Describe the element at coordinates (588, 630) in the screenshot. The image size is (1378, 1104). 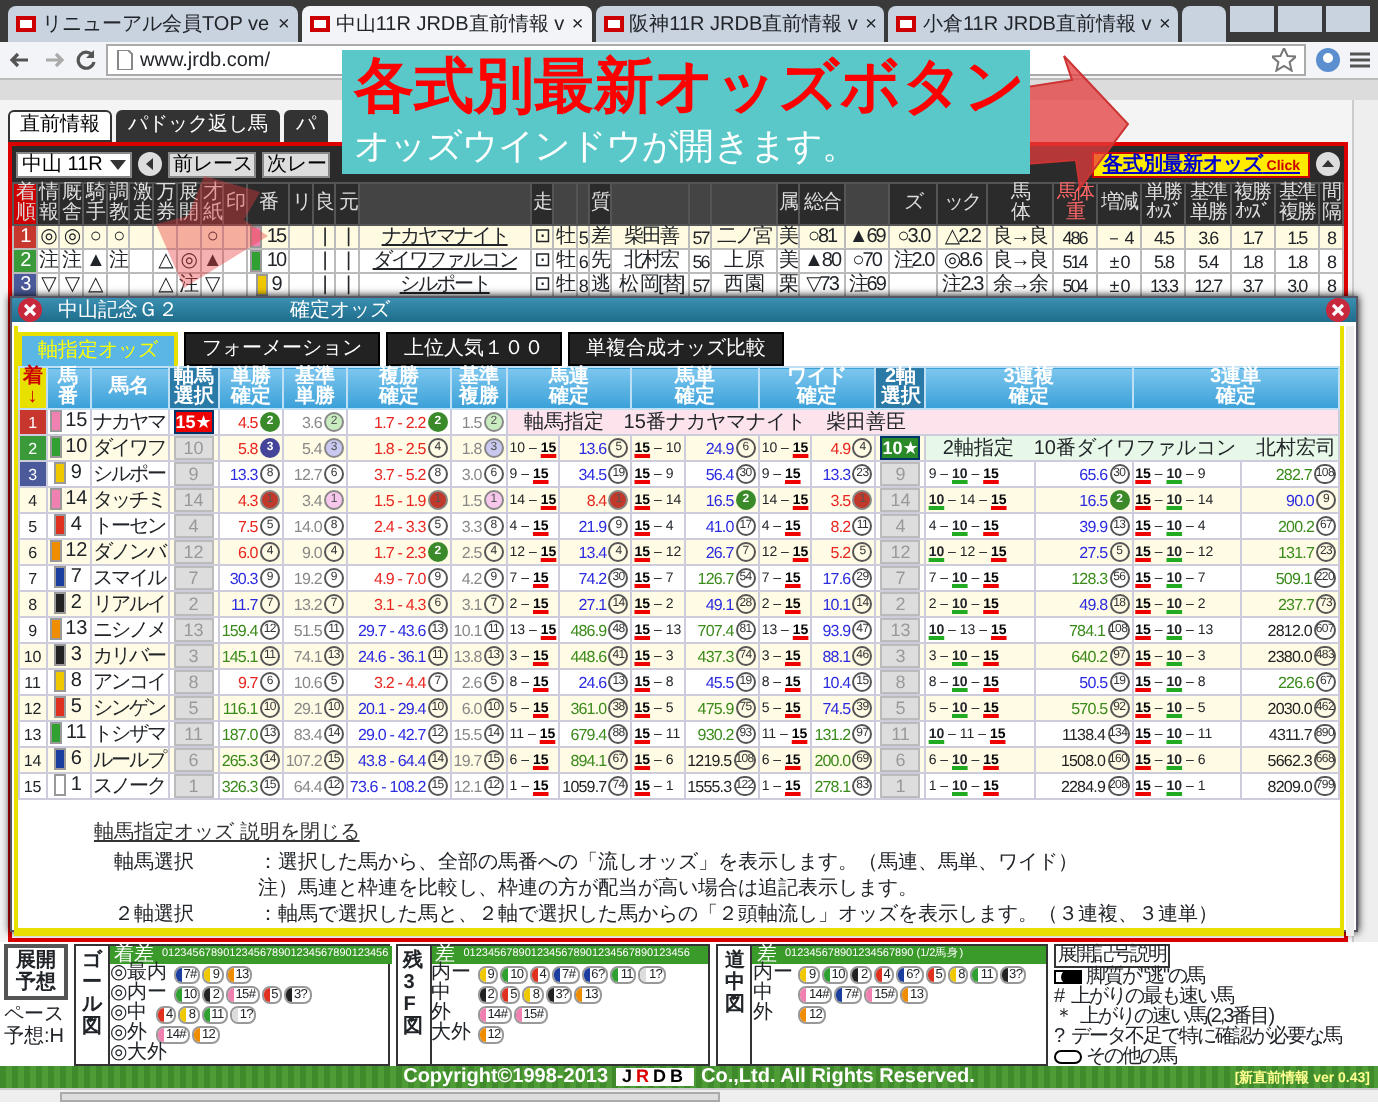
I see `odds-value: 486.9` at that location.